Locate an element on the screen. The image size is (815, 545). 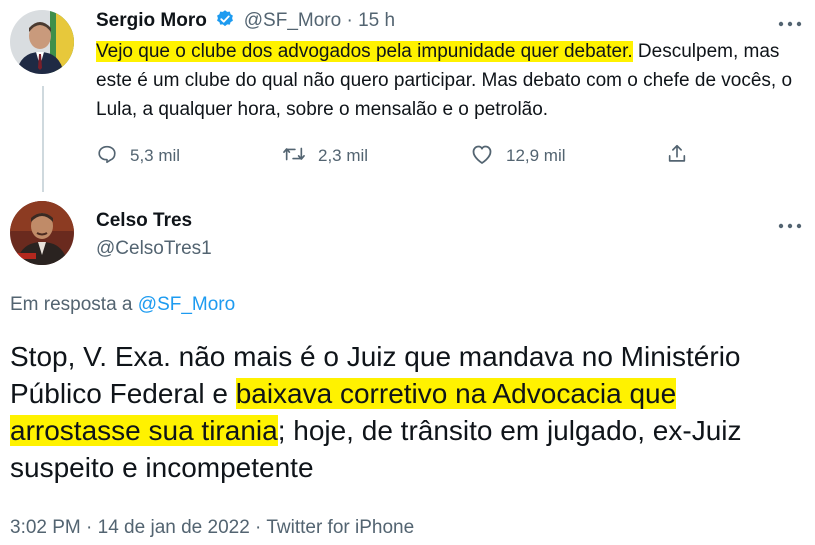
reply-handle-link: @SF_Moro is located at coordinates (186, 304).